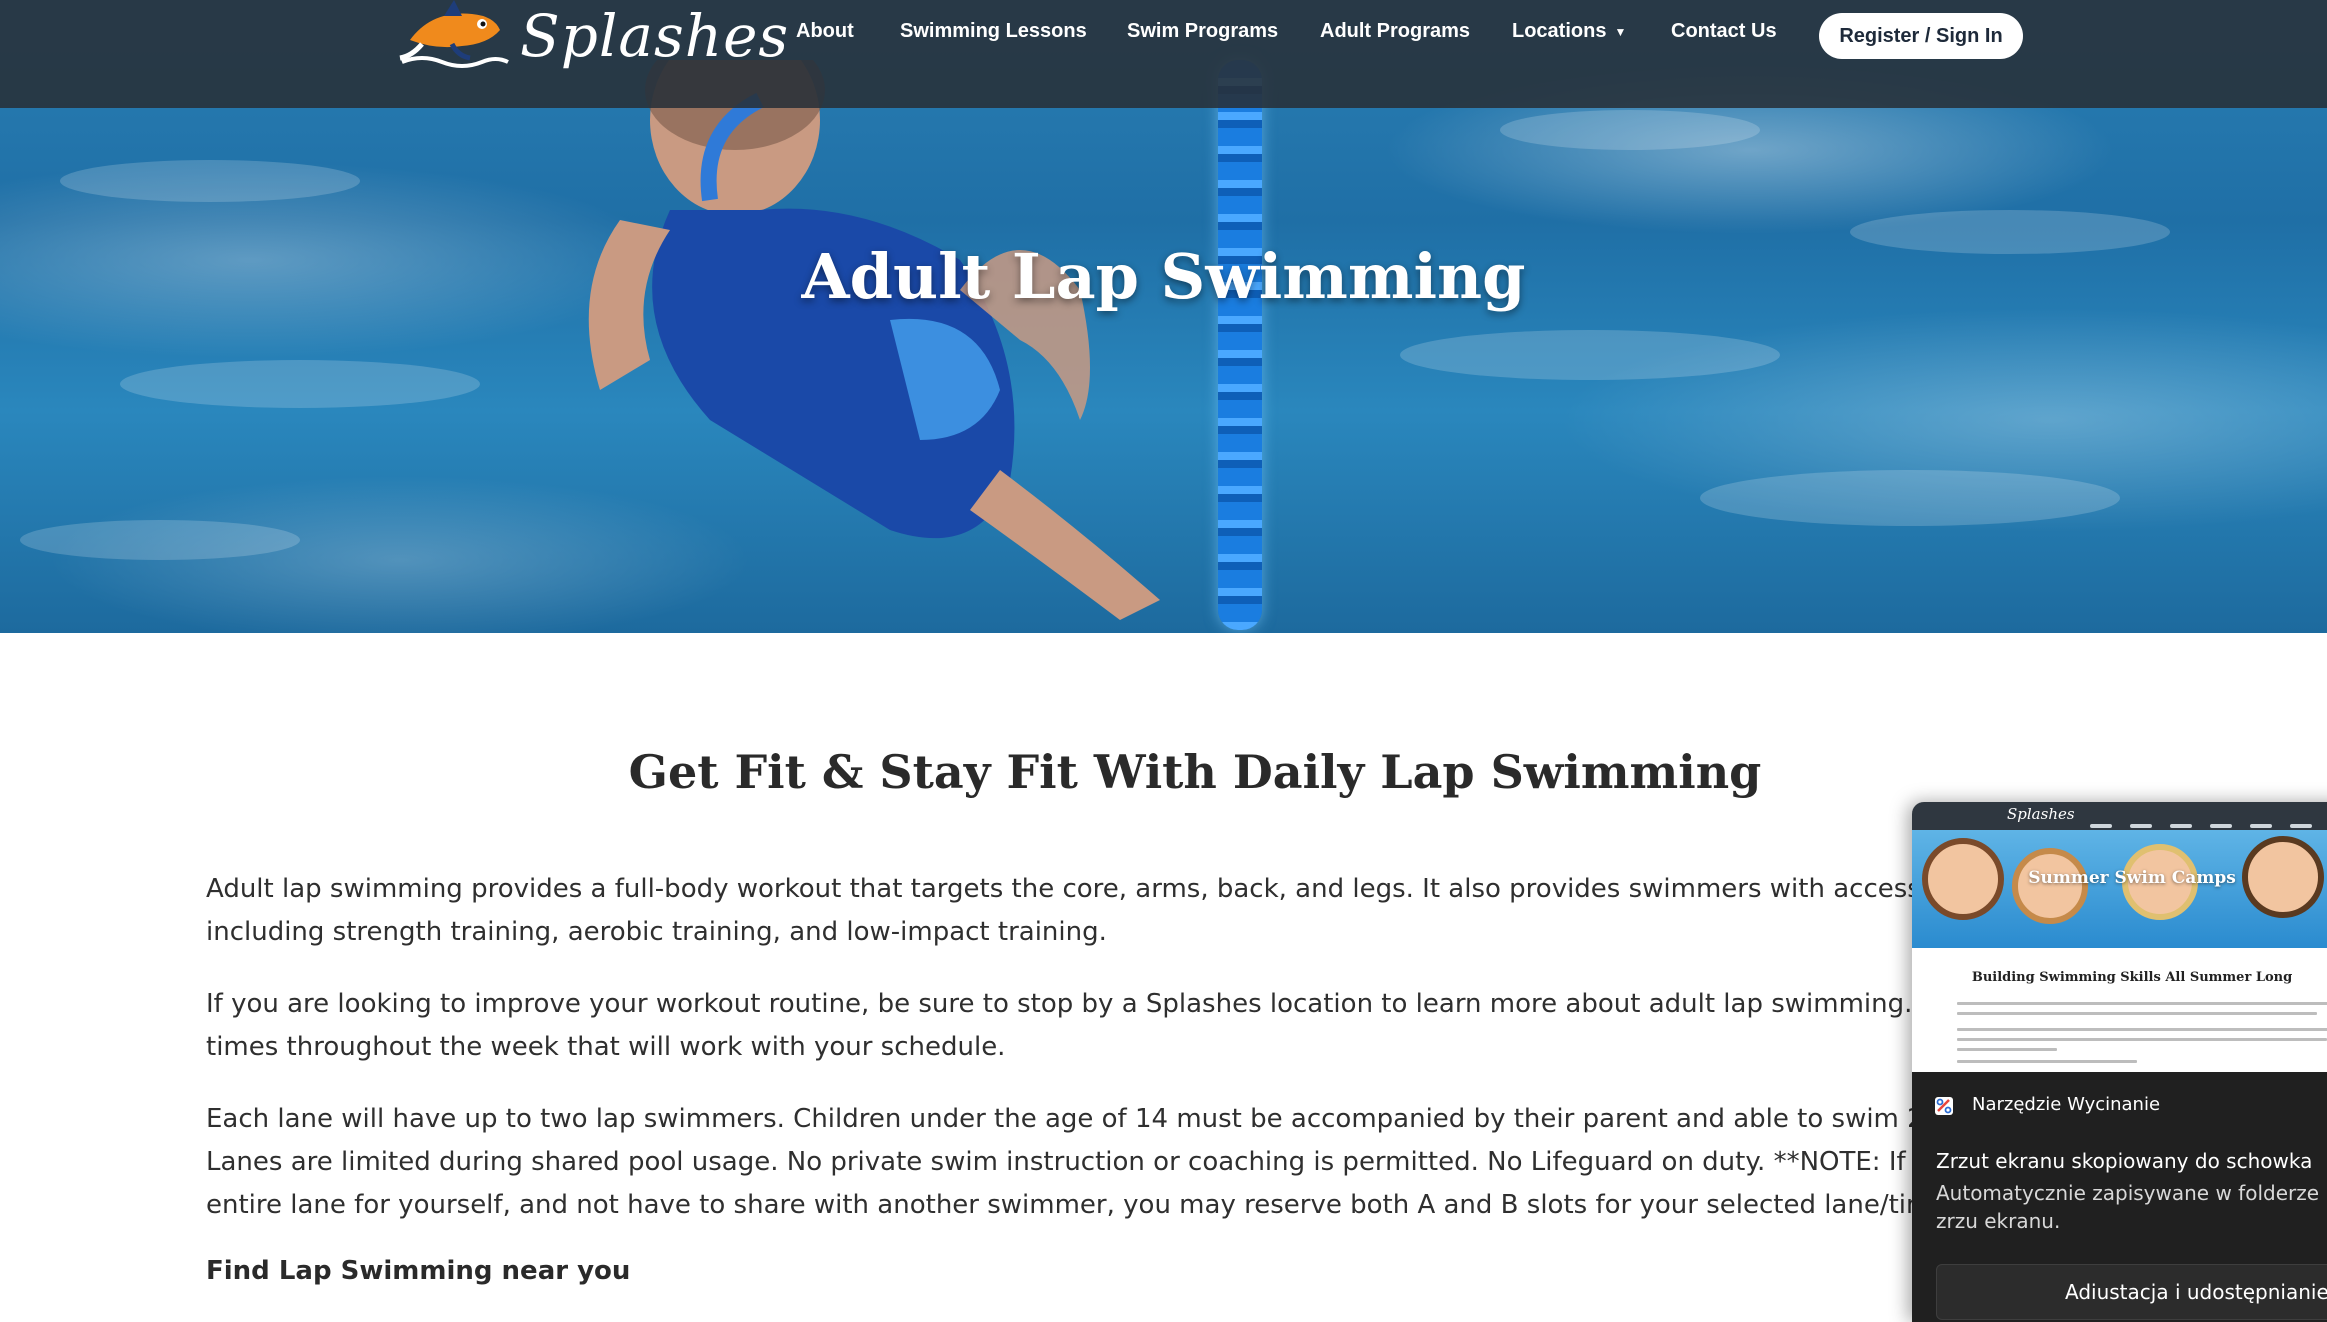 Image resolution: width=2327 pixels, height=1322 pixels. I want to click on nav-locations: Locations ▼, so click(1569, 31).